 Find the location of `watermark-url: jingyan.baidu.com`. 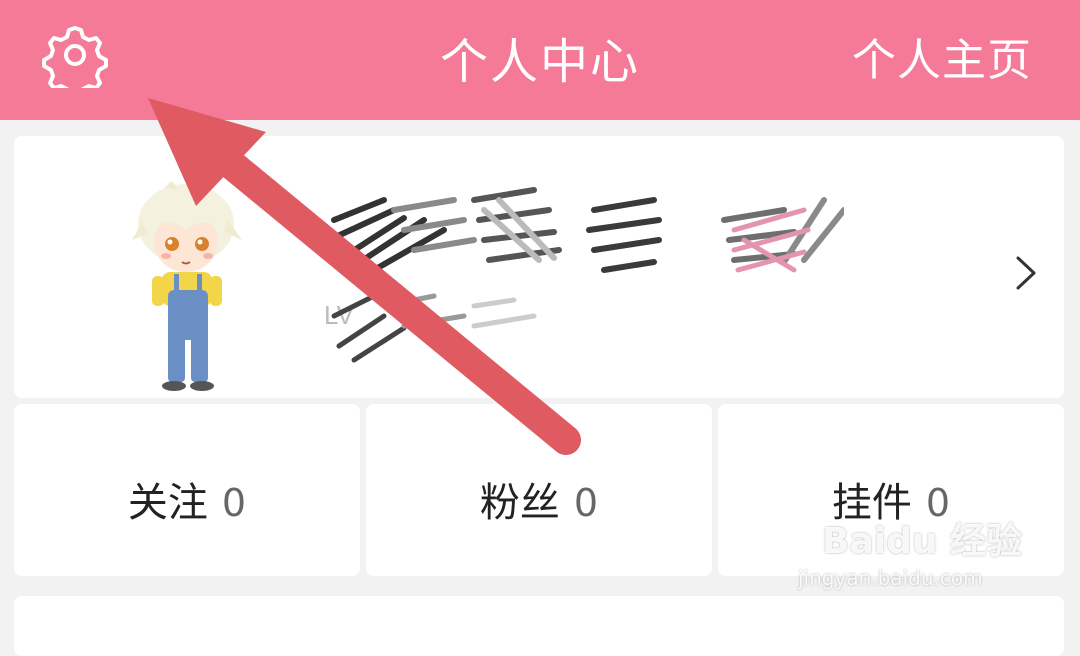

watermark-url: jingyan.baidu.com is located at coordinates (890, 578).